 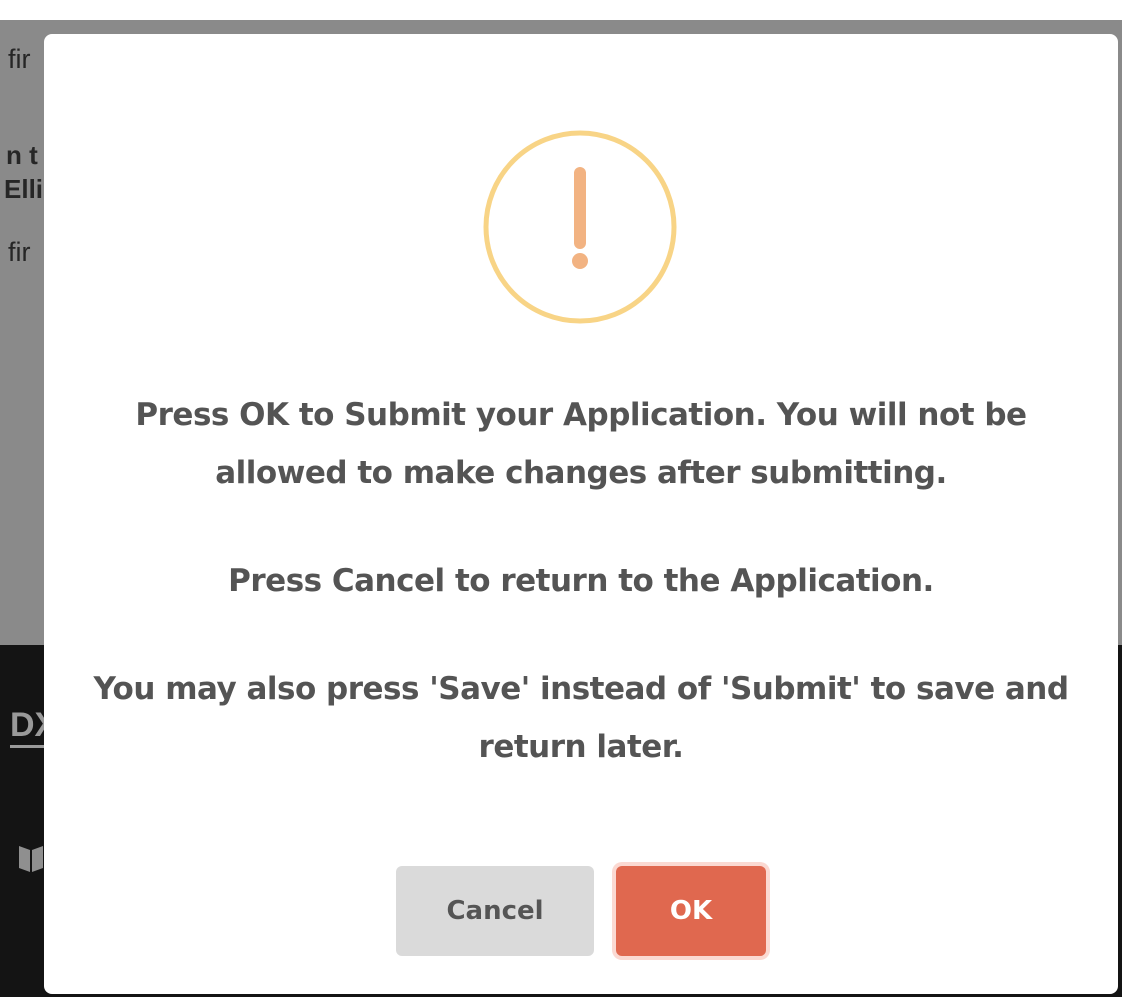 I want to click on warning-icon, so click(x=580, y=227).